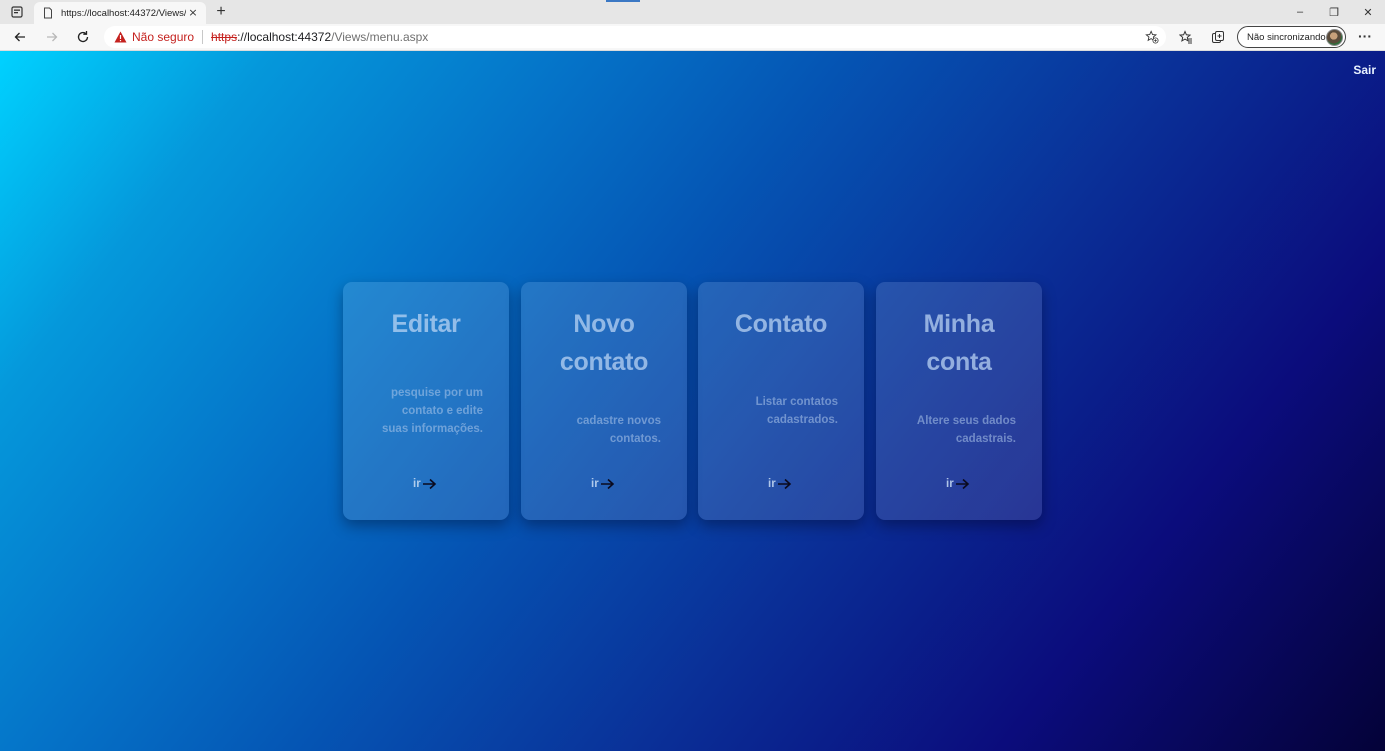  I want to click on card-description-line: cadastrais., so click(985, 439).